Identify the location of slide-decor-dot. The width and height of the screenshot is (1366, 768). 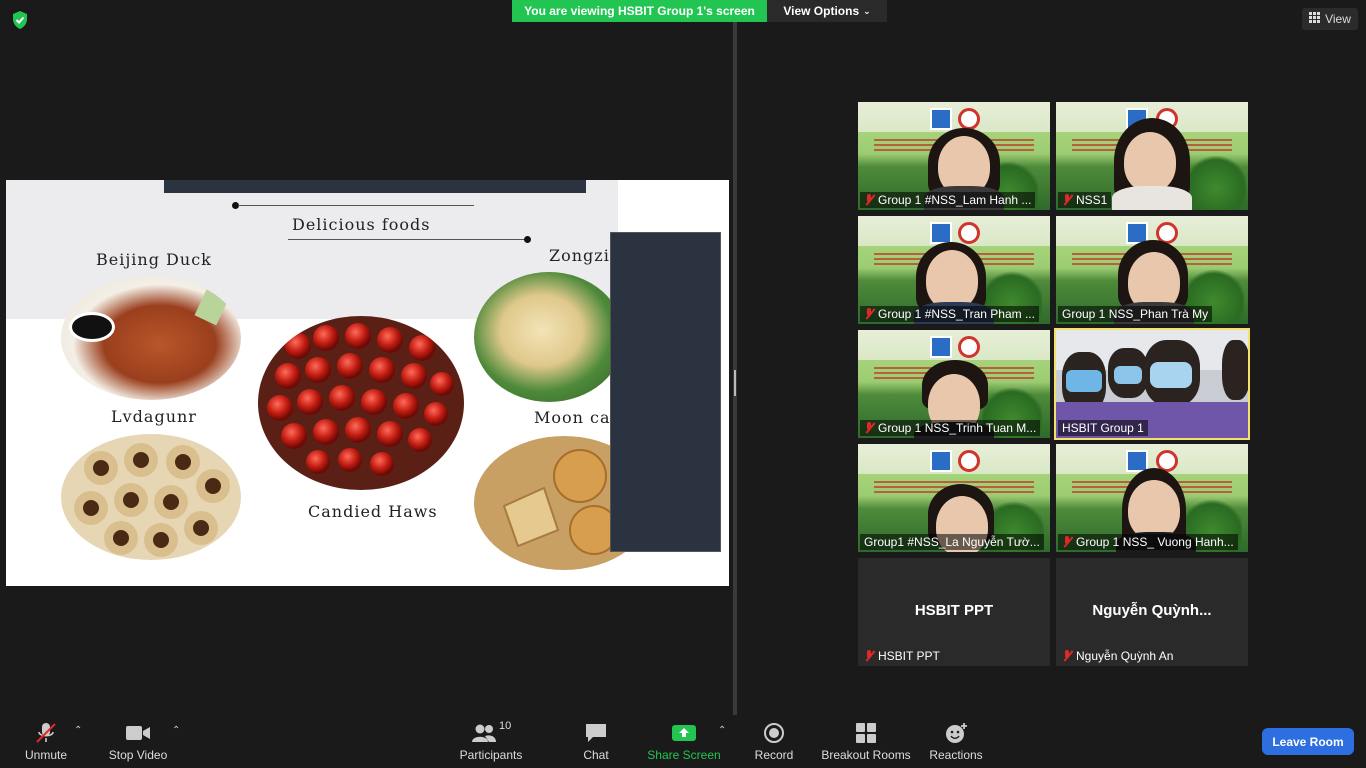
(527, 239).